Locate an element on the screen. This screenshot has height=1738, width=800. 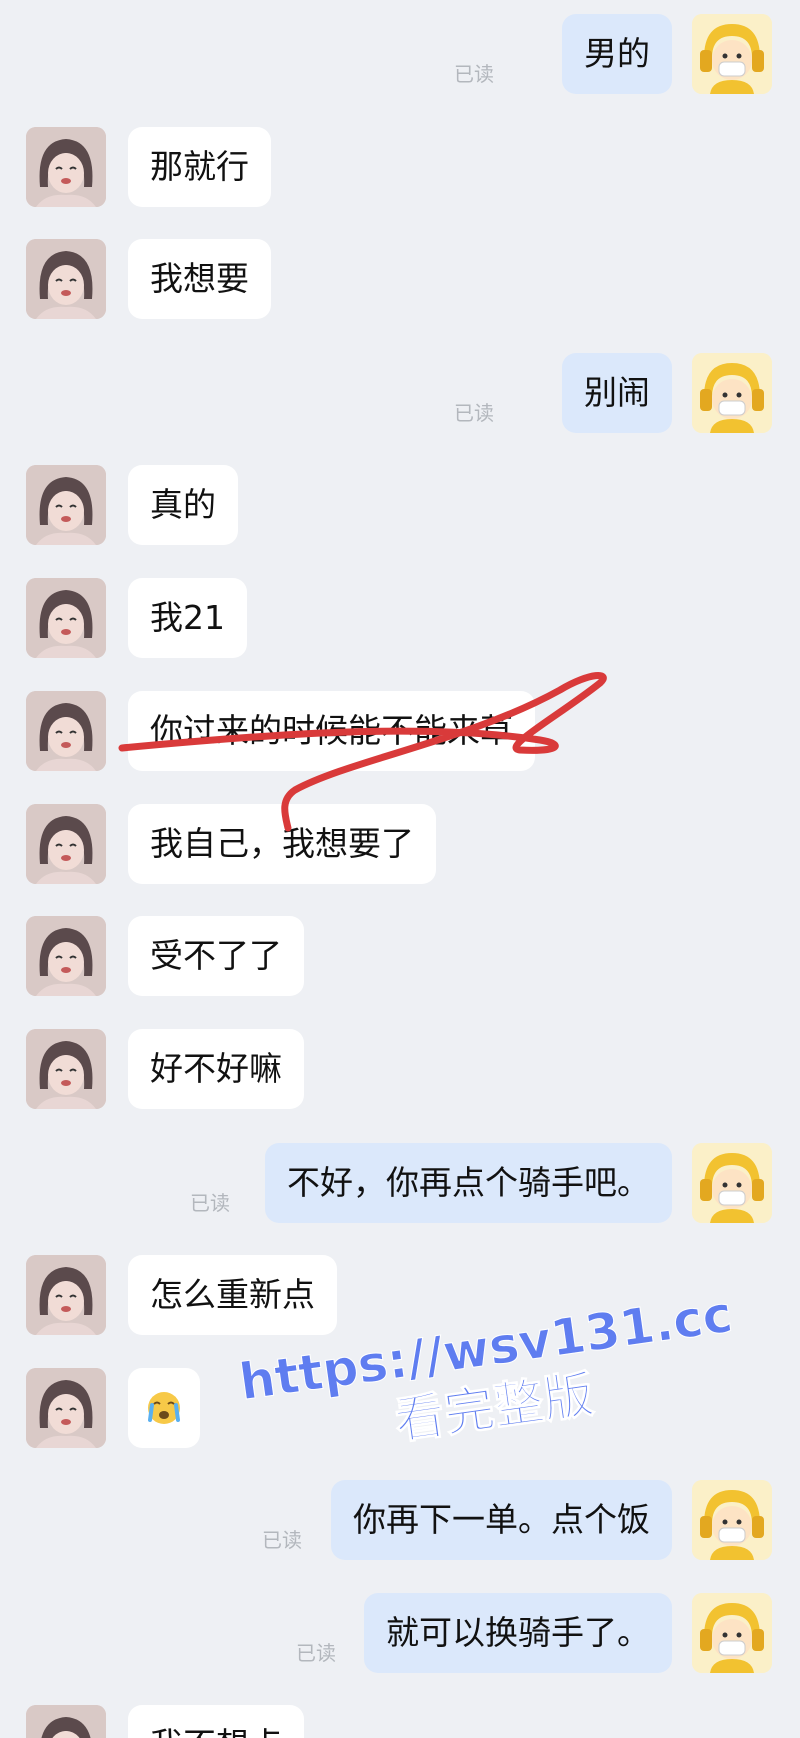
message-bubble: 男的 is located at coordinates (617, 54).